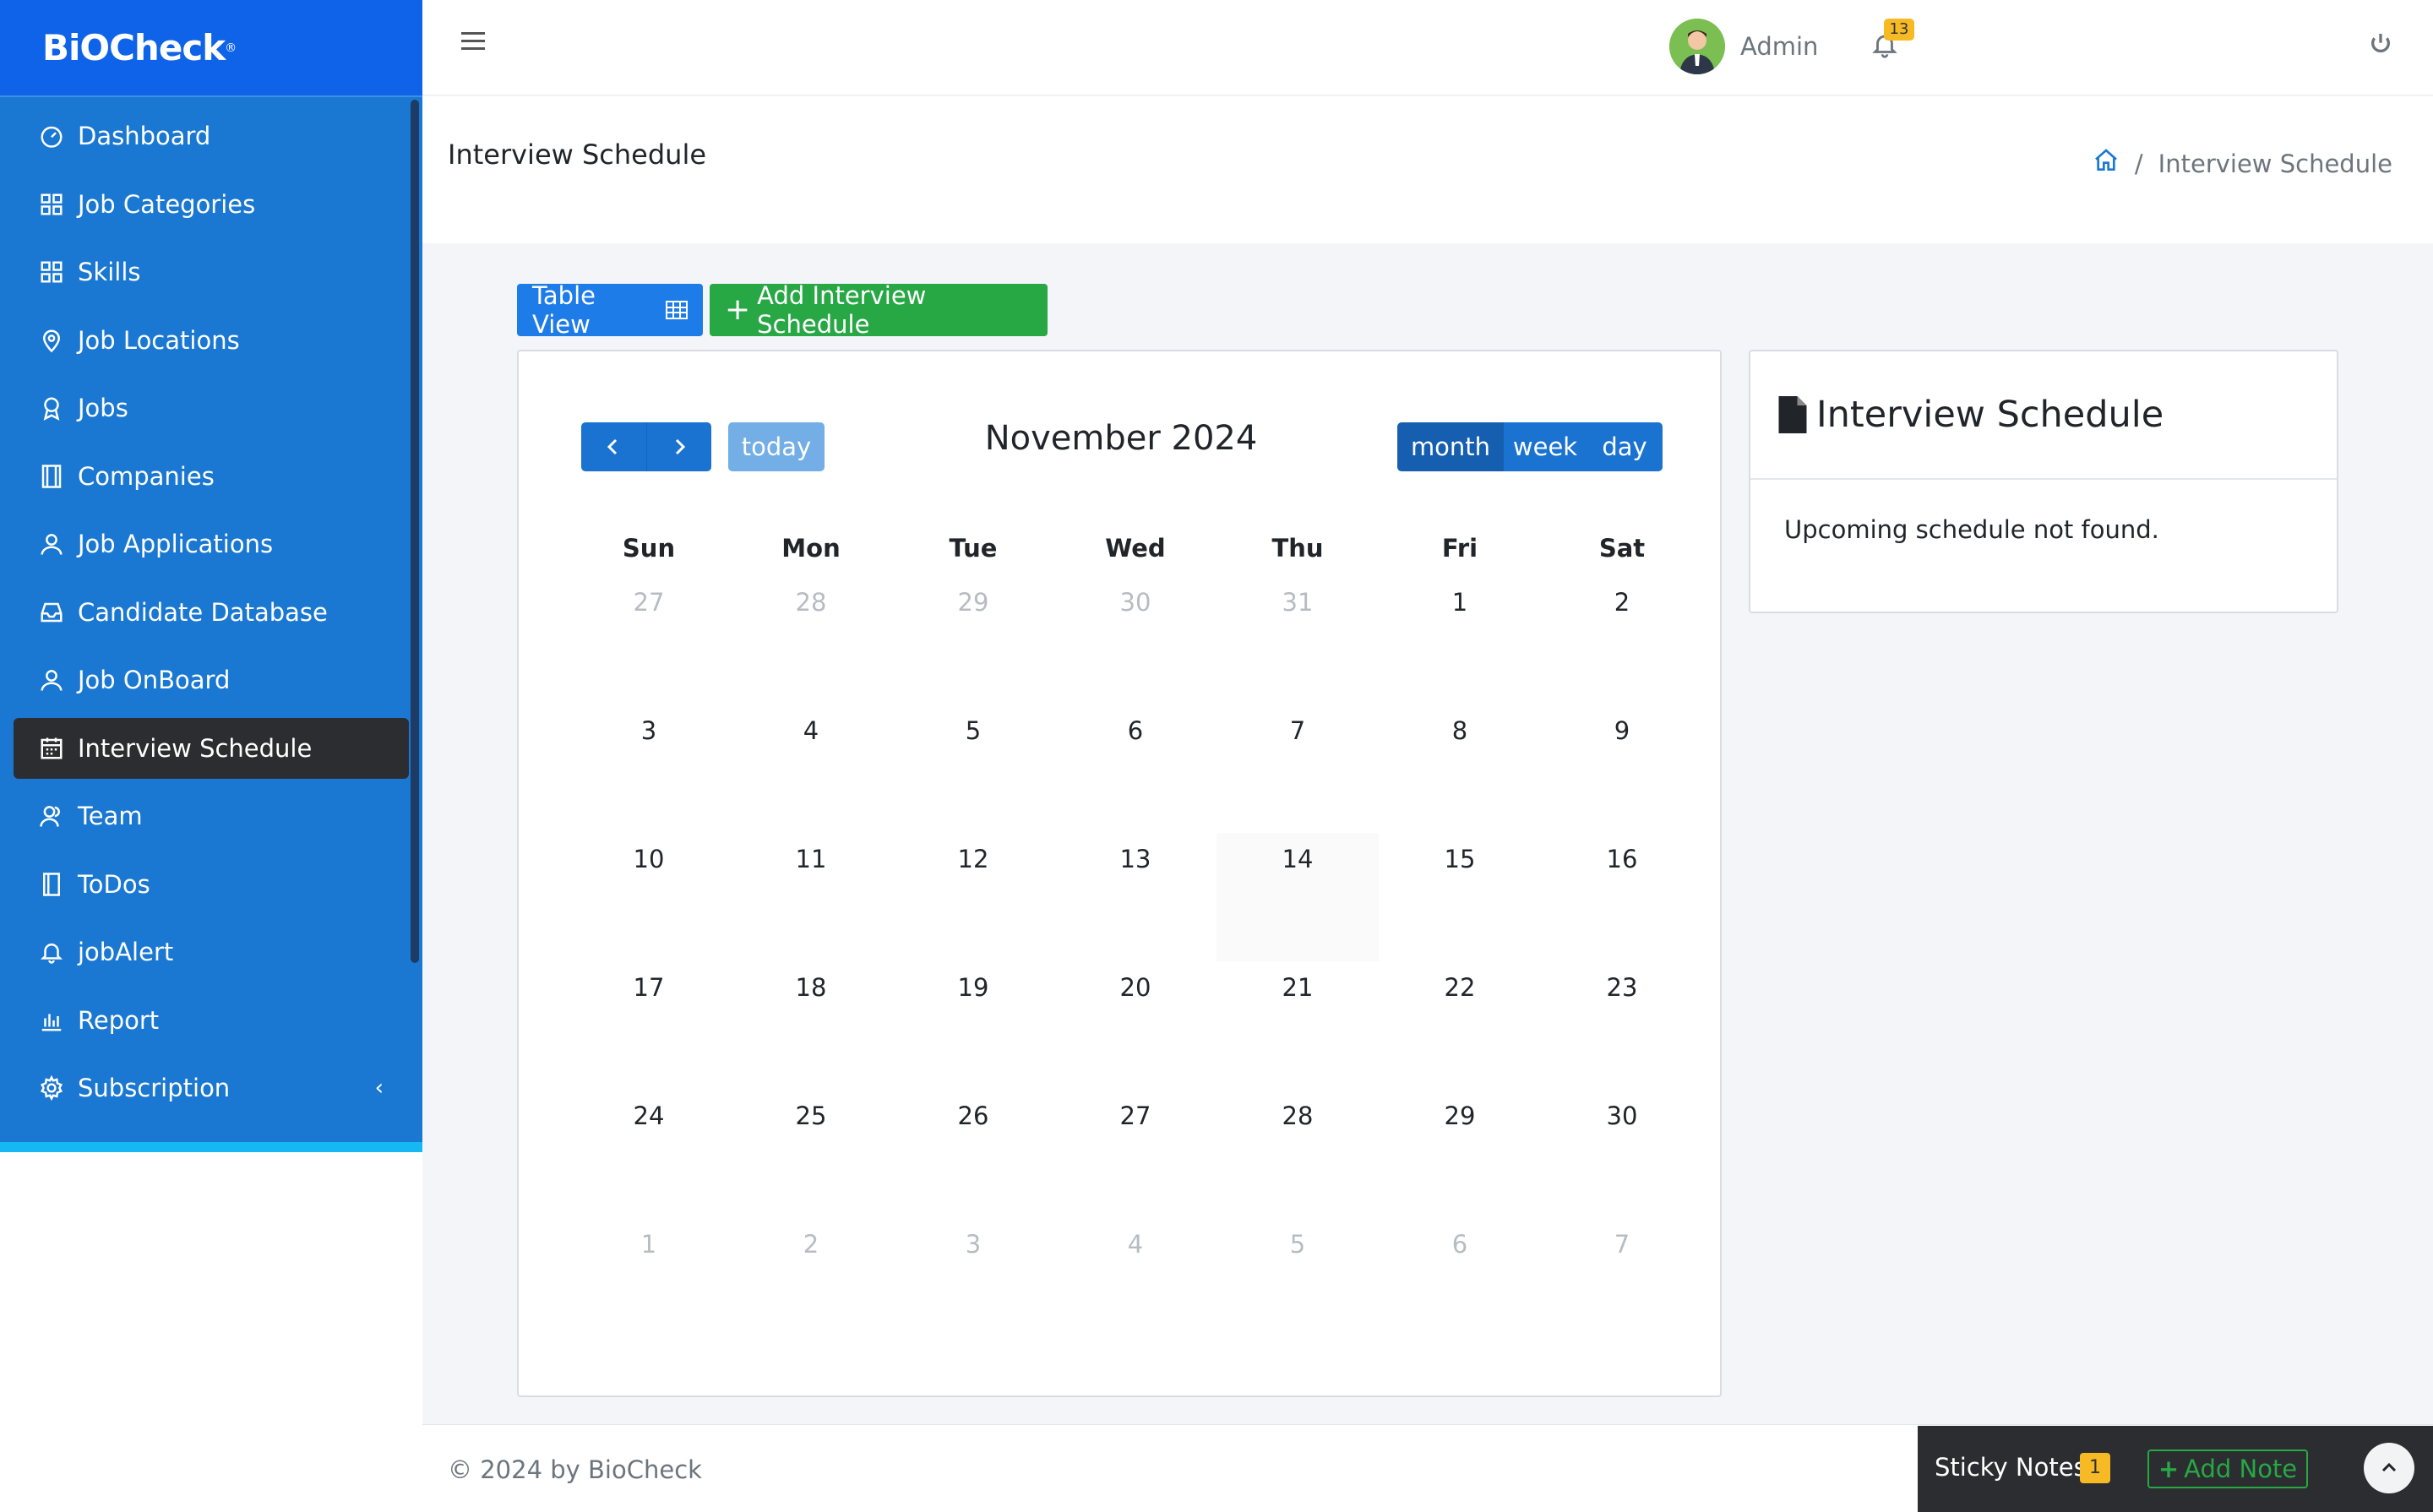 This screenshot has width=2433, height=1512. I want to click on calendar-day: 9, so click(1622, 769).